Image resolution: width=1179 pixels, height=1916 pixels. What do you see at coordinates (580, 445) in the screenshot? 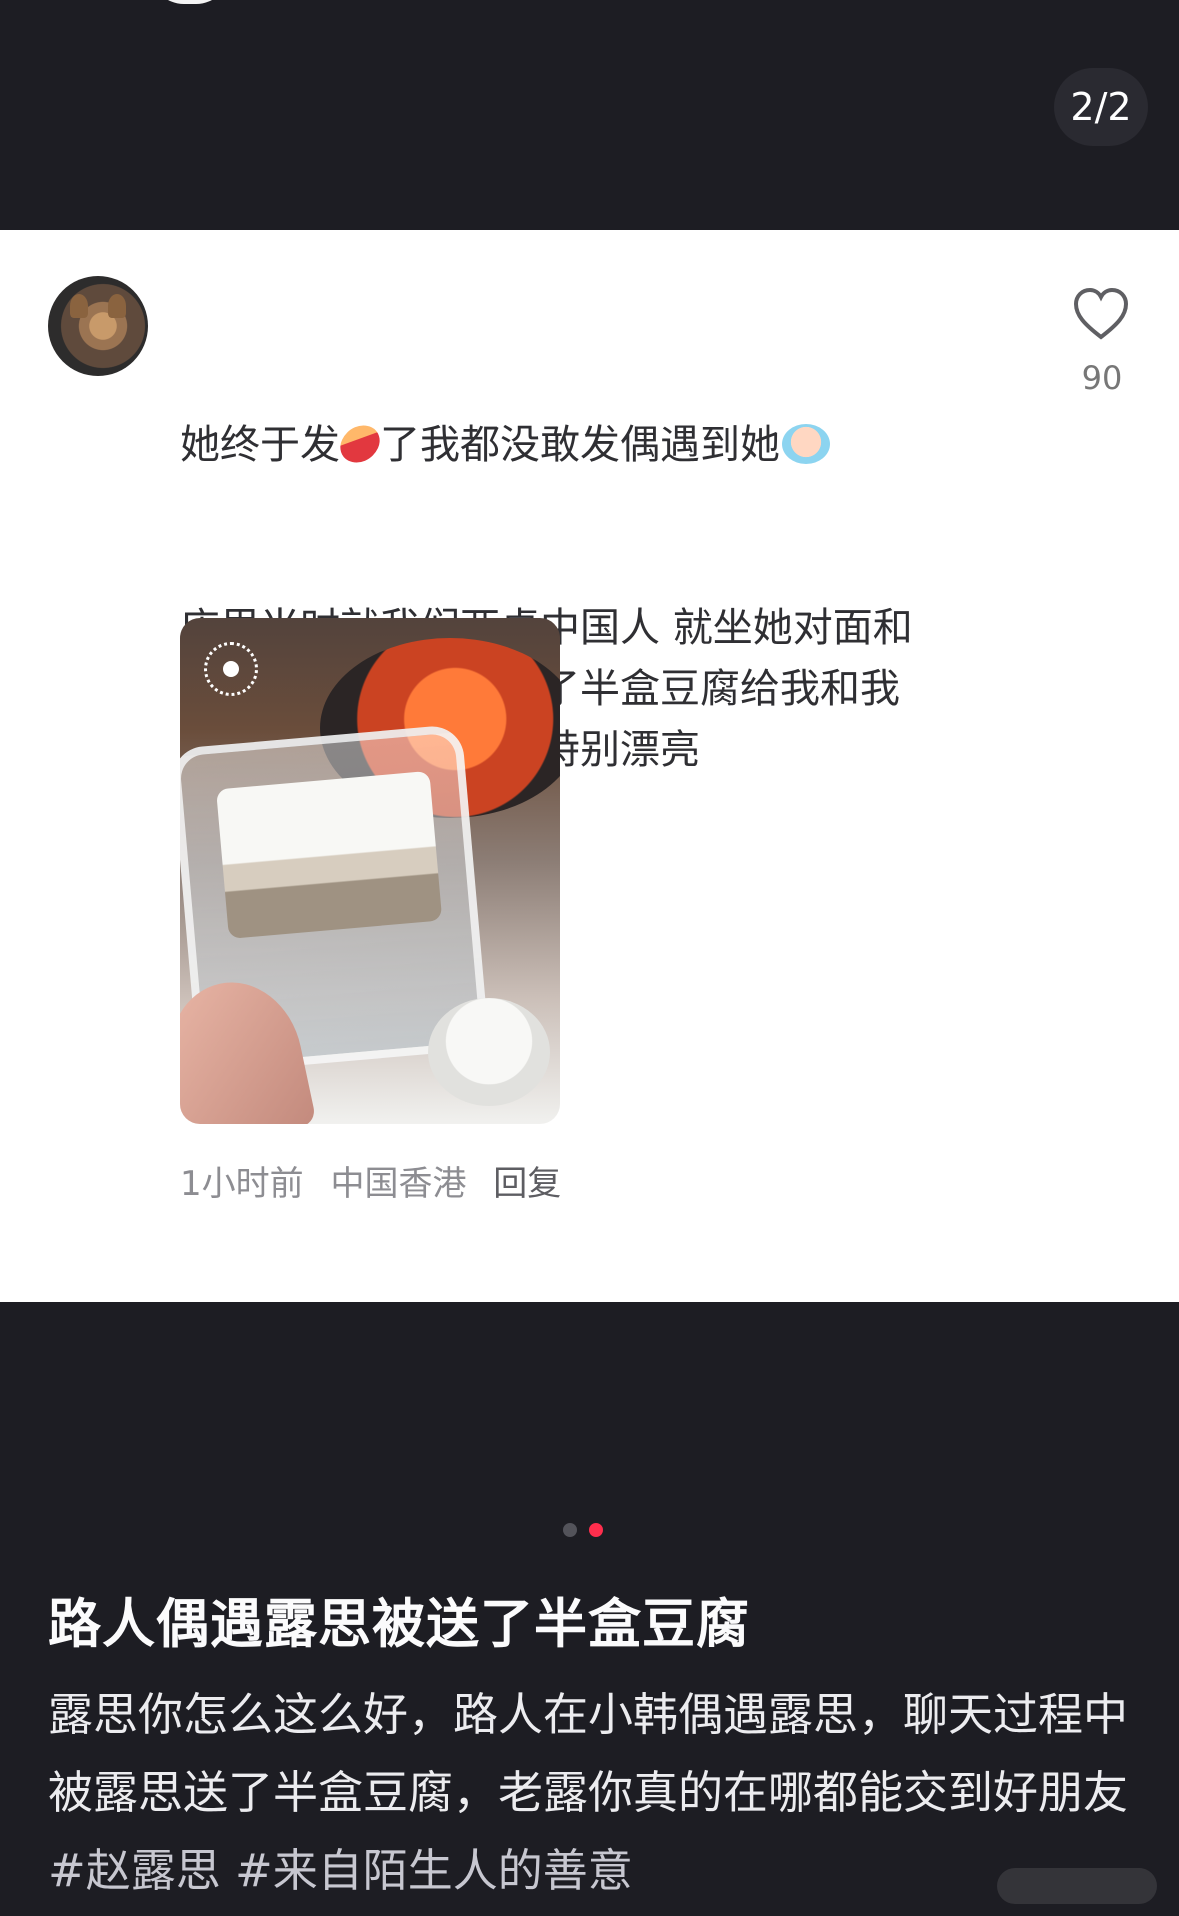
I see `comment-text-line1-middle: 了我都没敢发偶遇到她` at bounding box center [580, 445].